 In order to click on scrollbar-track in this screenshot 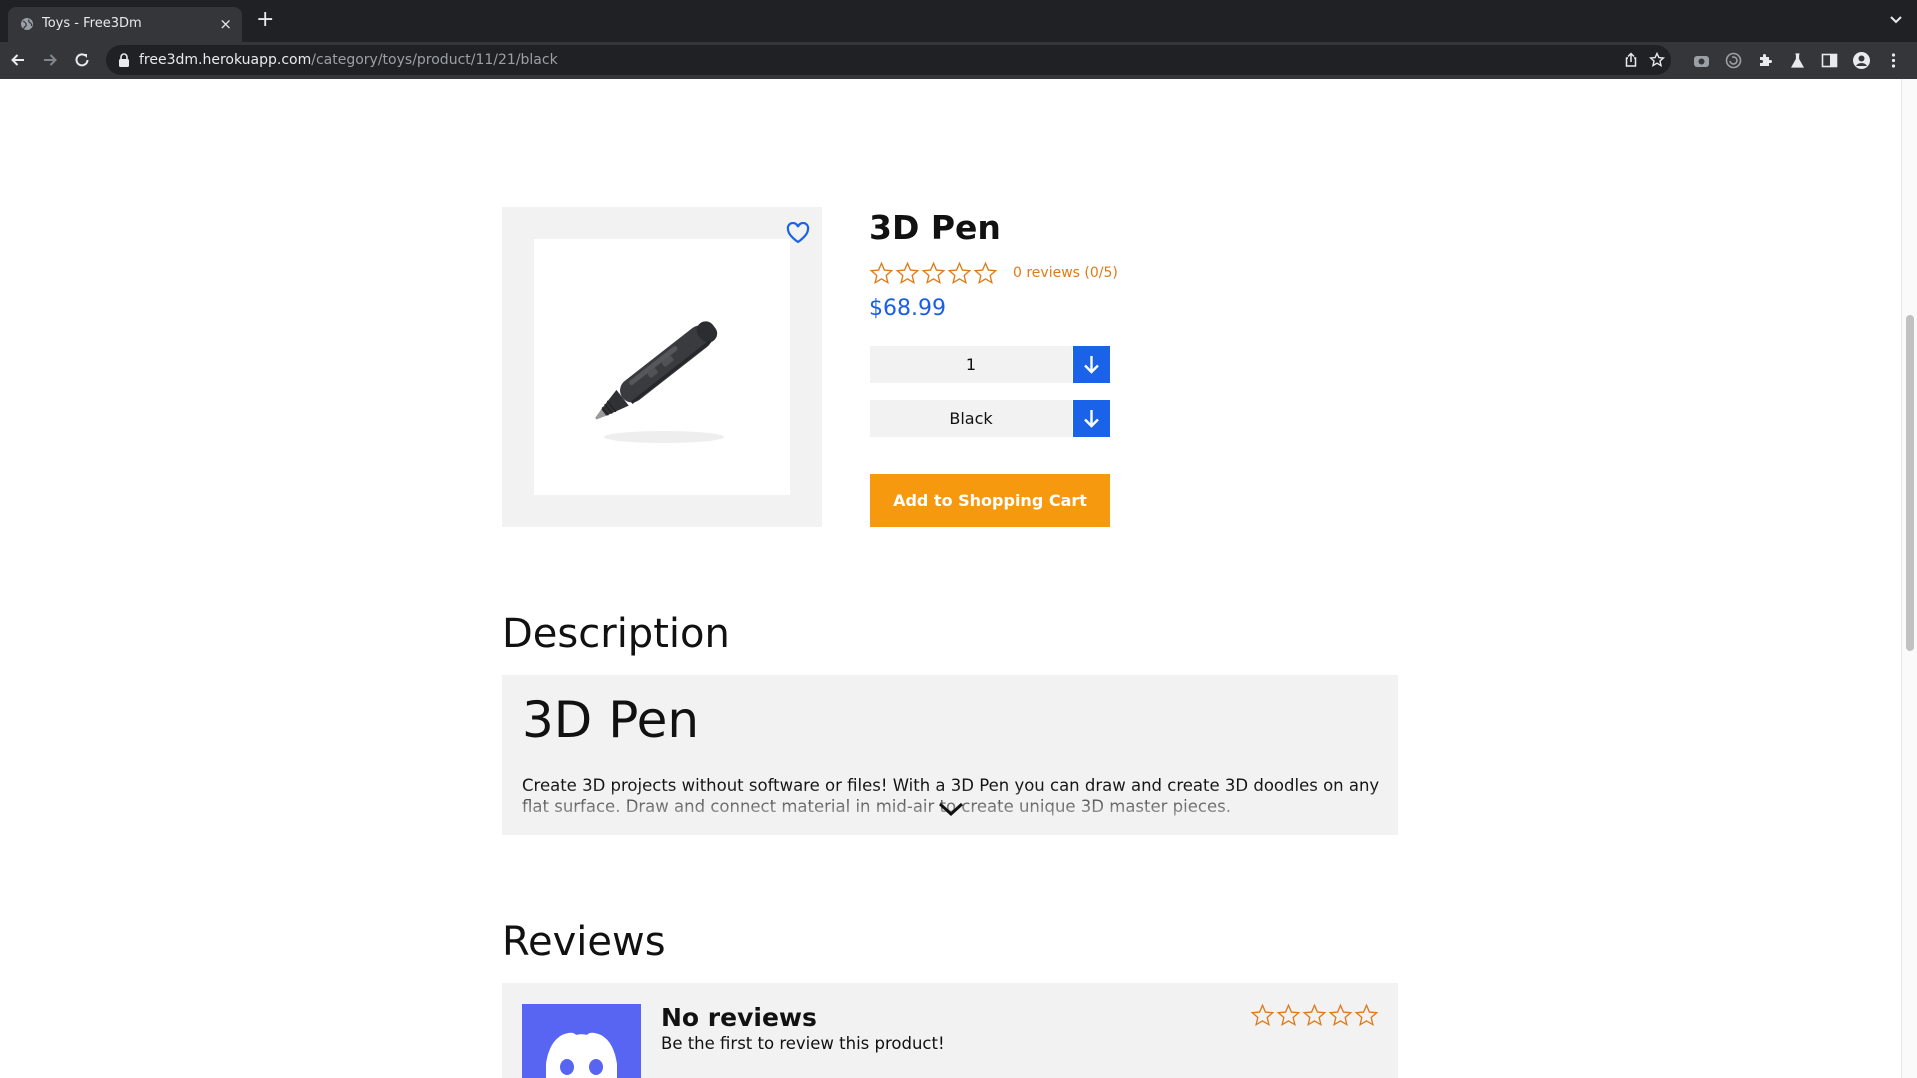, I will do `click(1909, 578)`.